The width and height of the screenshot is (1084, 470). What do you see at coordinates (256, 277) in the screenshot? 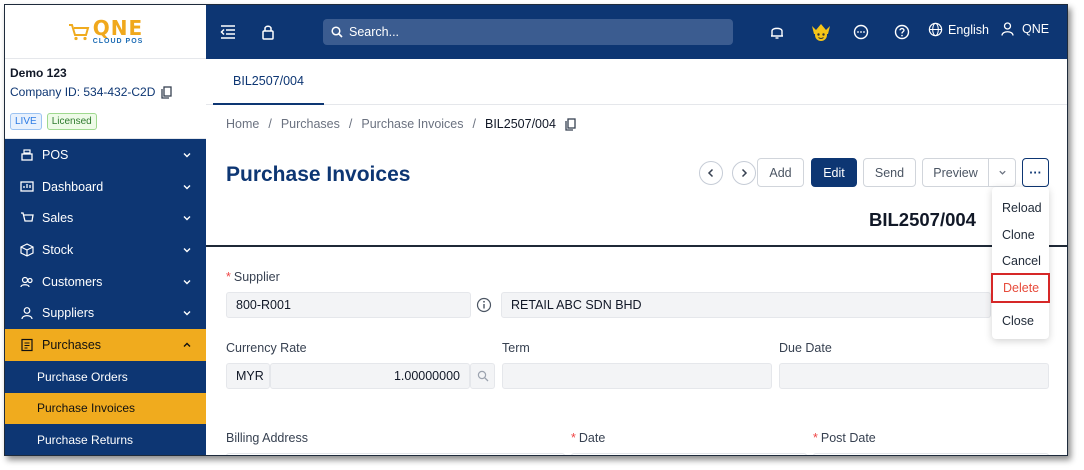
I see `supplier-label: Supplier` at bounding box center [256, 277].